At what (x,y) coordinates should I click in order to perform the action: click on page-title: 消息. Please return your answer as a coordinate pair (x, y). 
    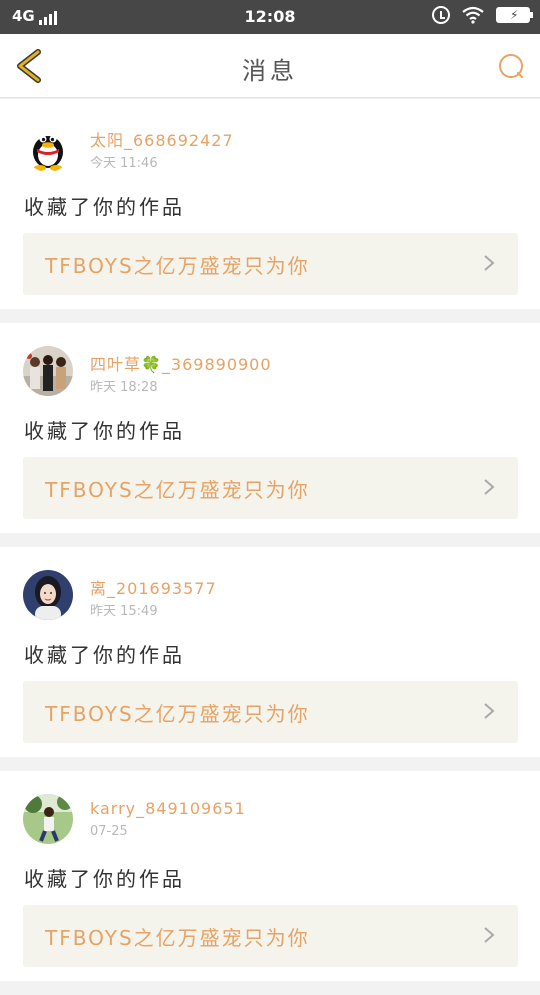
    Looking at the image, I should click on (270, 71).